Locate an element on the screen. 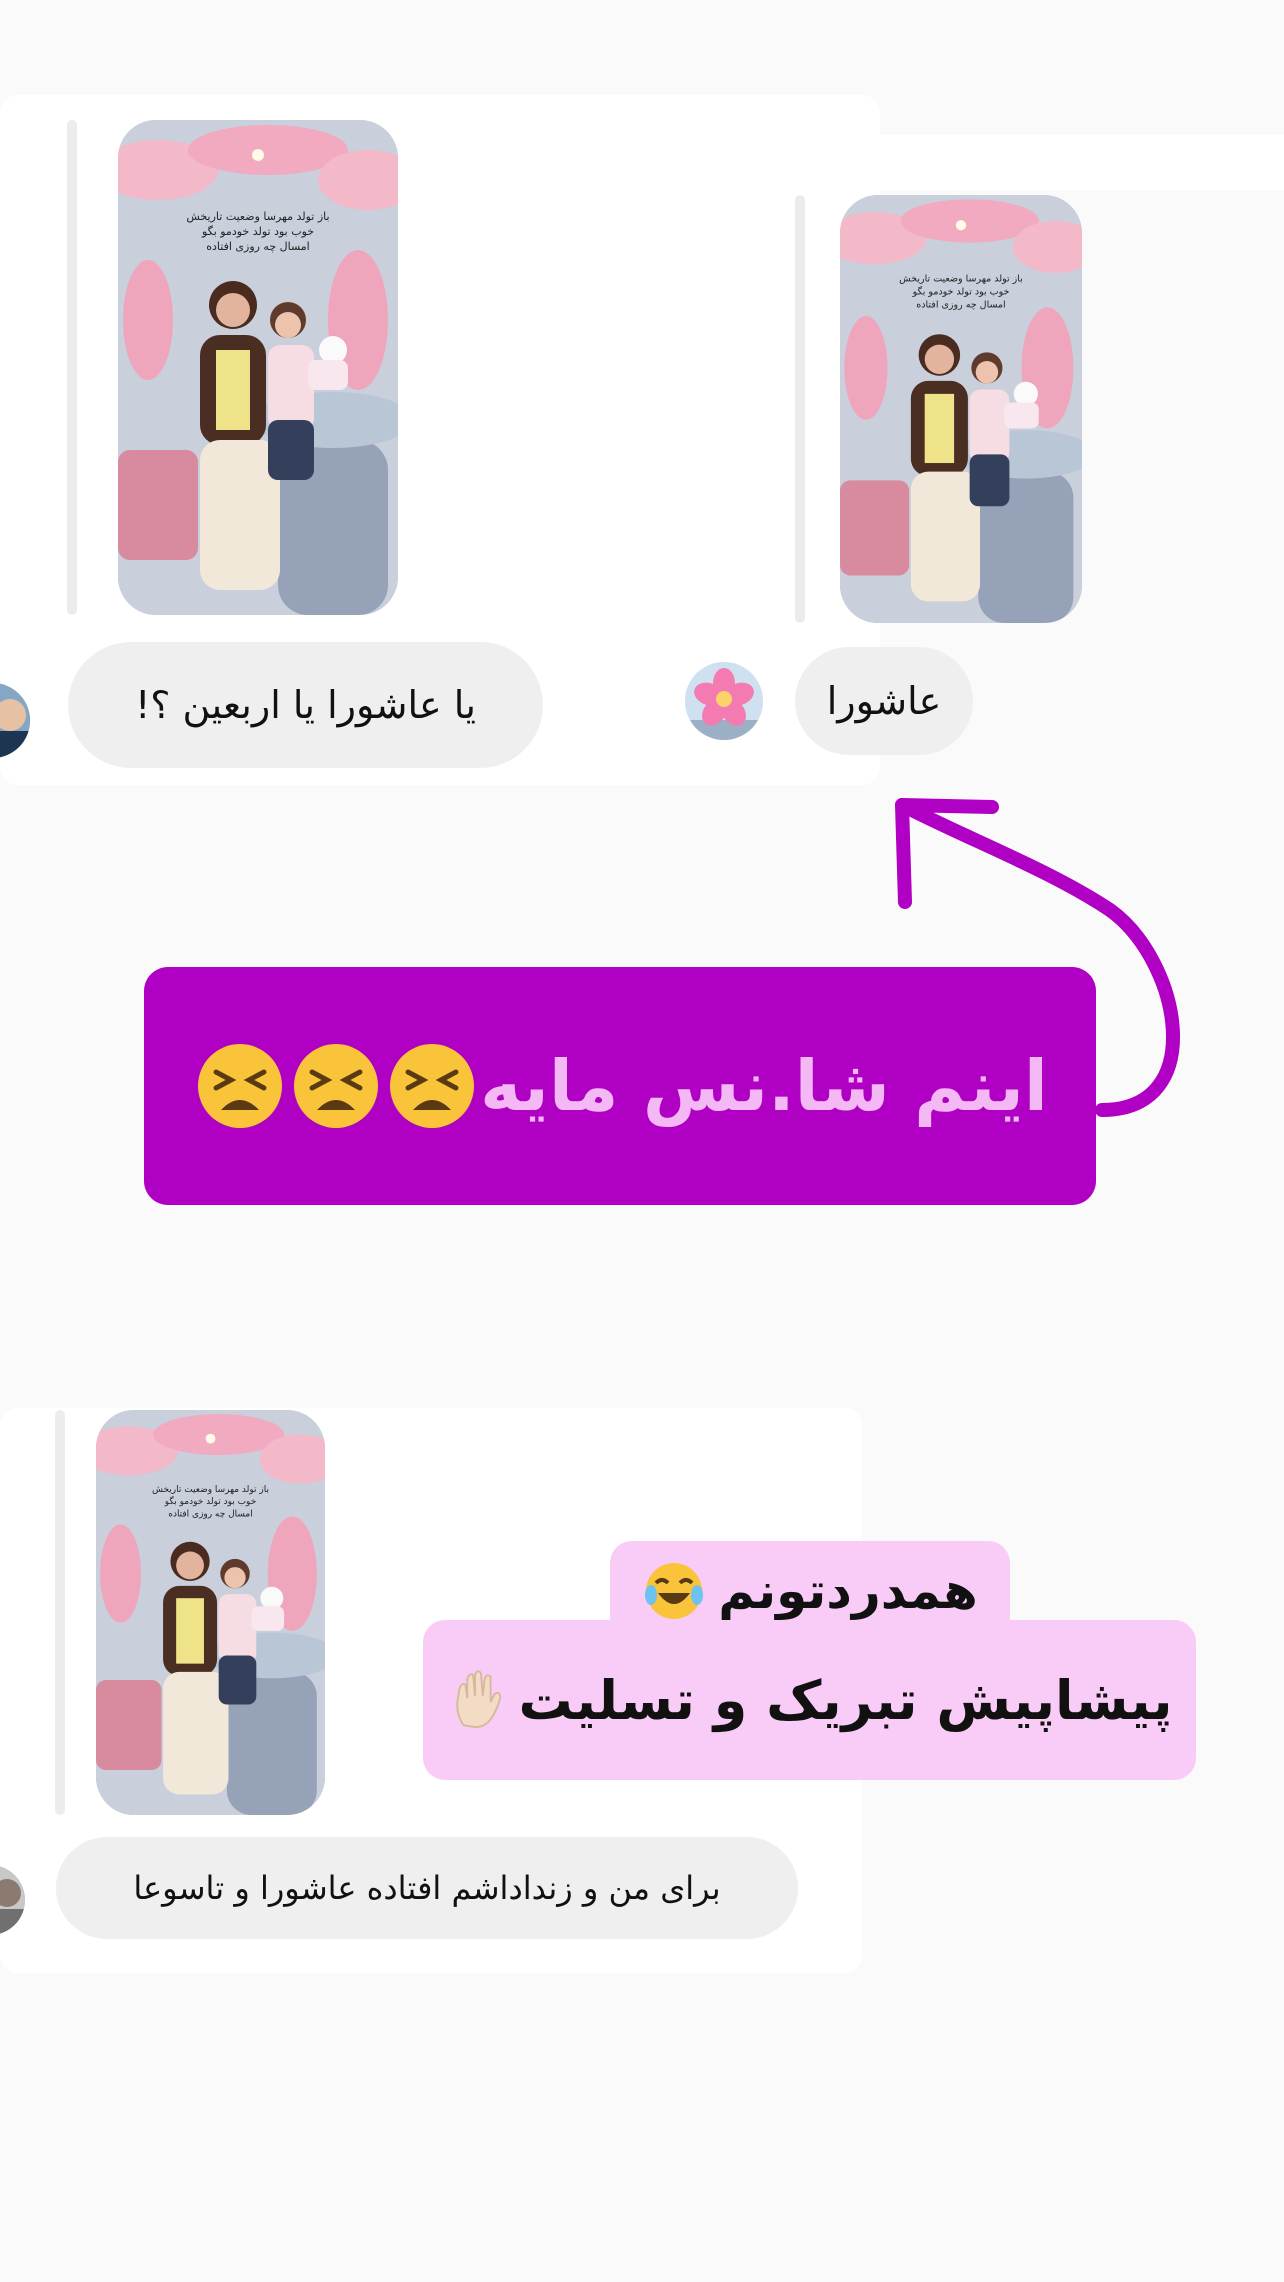 The image size is (1284, 2282). pink-sticker-line-2: پیشاپیش تبریک و تسلیت is located at coordinates (809, 1700).